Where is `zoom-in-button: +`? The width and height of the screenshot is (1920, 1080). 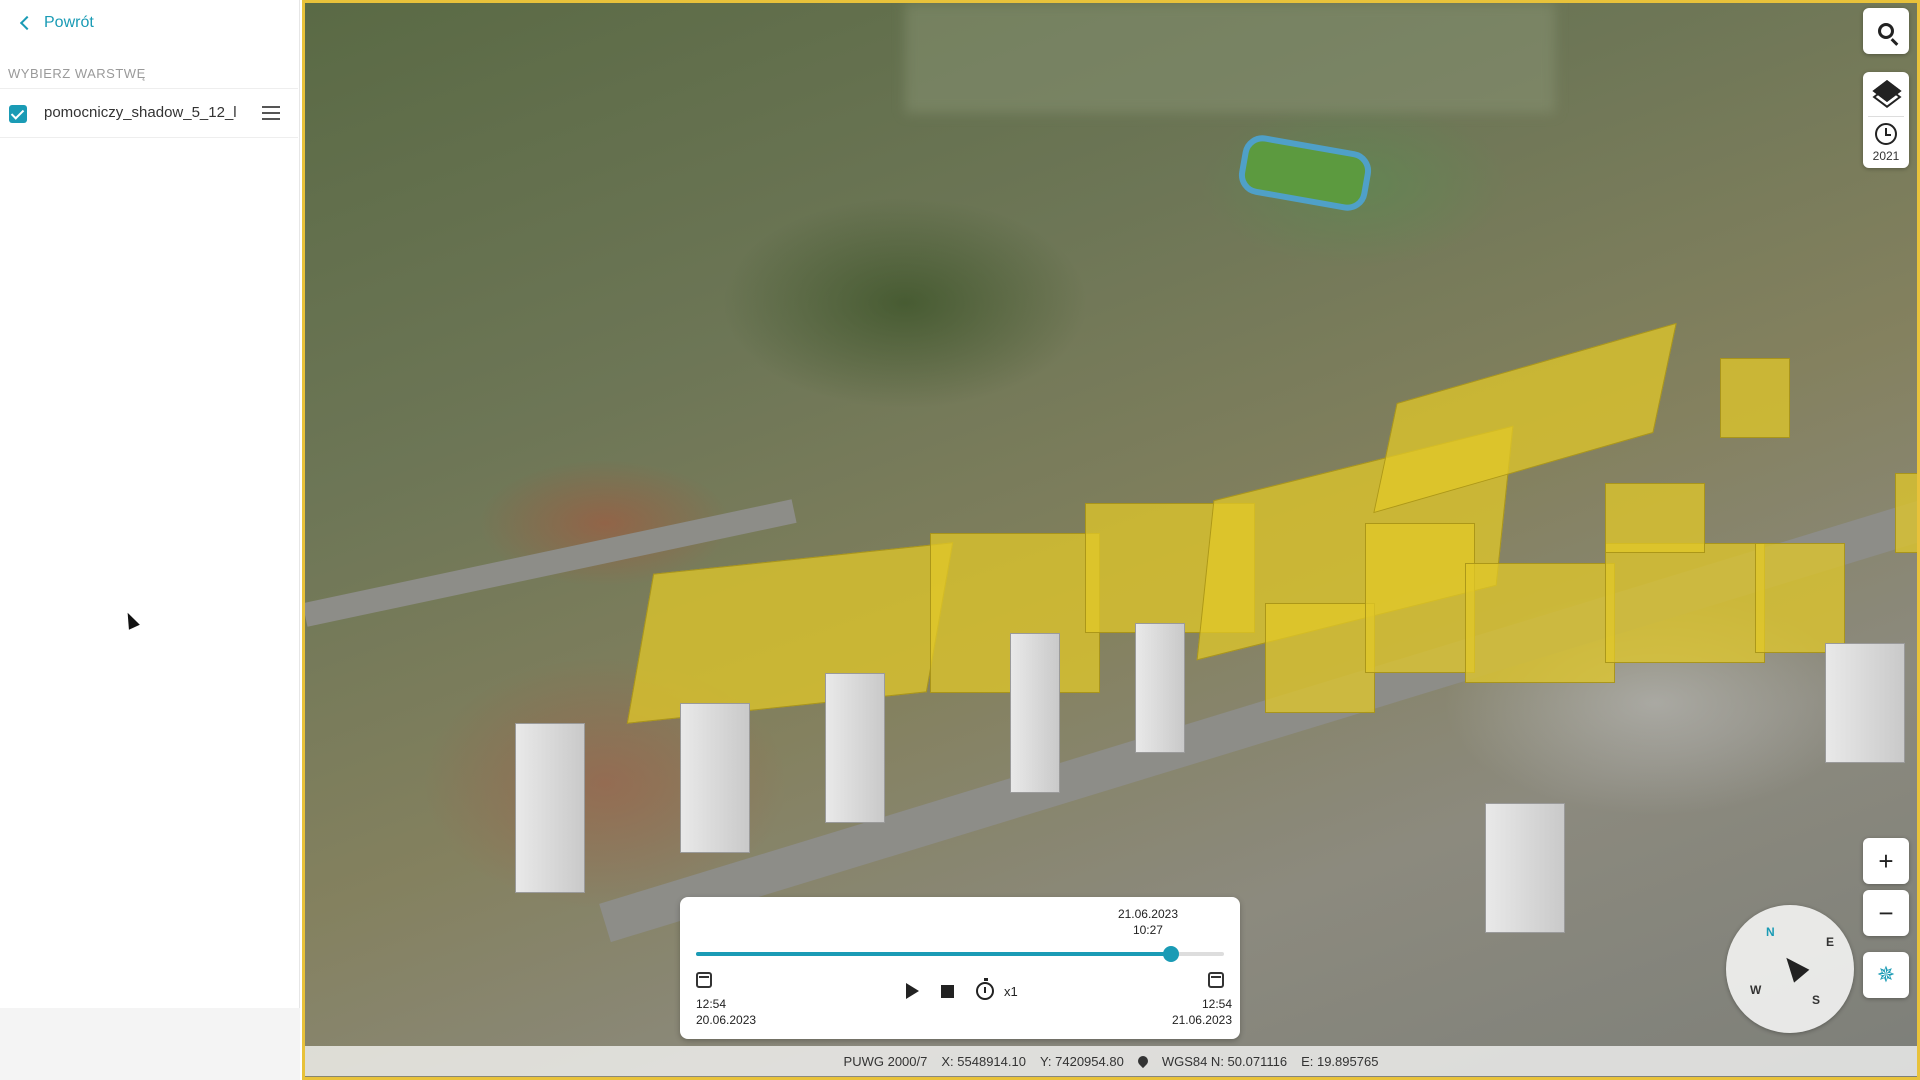 zoom-in-button: + is located at coordinates (1886, 861).